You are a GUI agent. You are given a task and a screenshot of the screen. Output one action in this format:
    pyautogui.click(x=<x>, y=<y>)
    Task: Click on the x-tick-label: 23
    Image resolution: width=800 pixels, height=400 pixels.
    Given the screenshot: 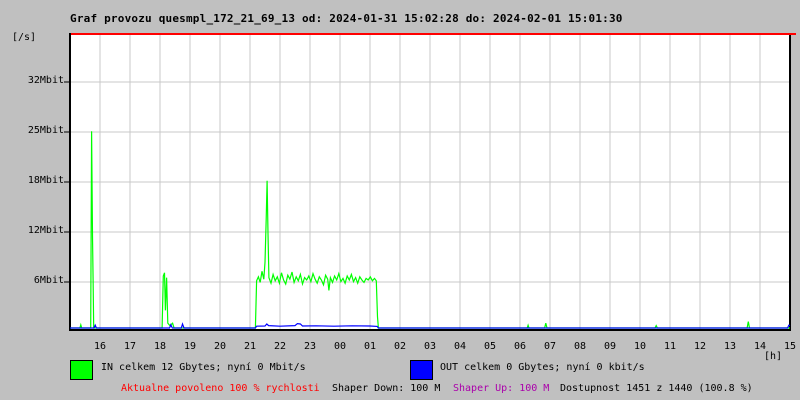 What is the action you would take?
    pyautogui.click(x=310, y=346)
    